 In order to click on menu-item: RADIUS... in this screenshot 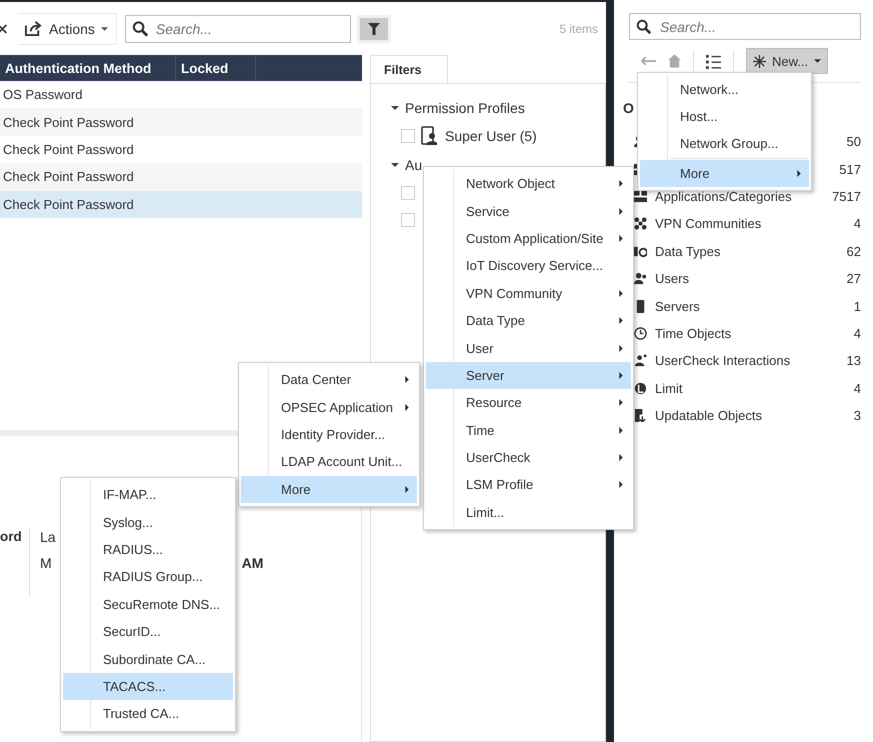, I will do `click(148, 550)`.